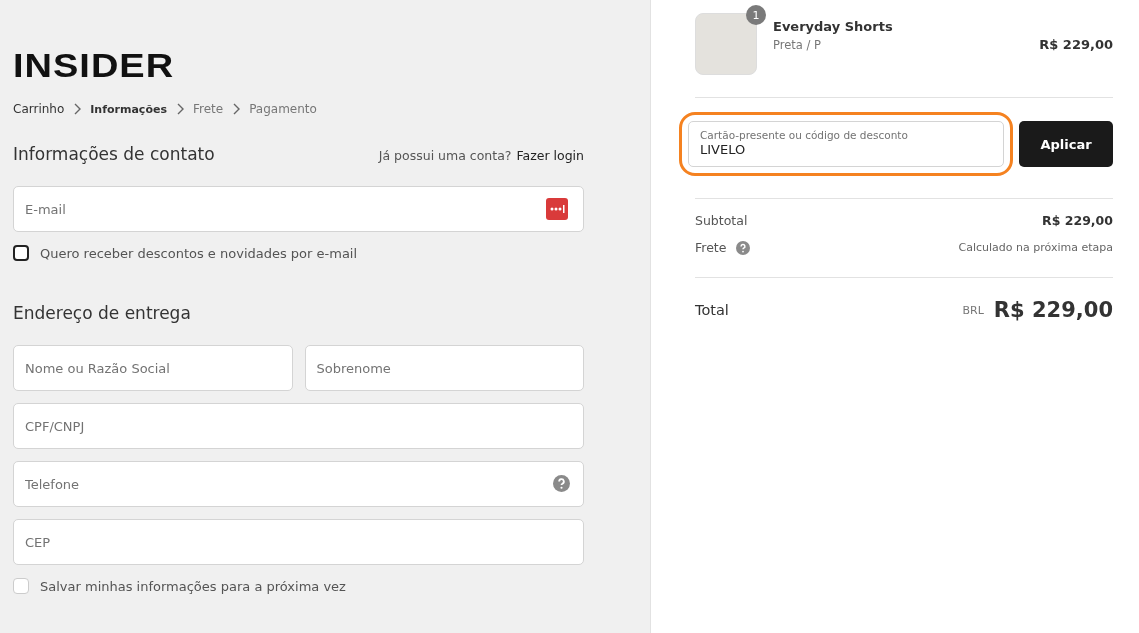 This screenshot has width=1139, height=633. What do you see at coordinates (298, 542) in the screenshot?
I see `input-field: CEP` at bounding box center [298, 542].